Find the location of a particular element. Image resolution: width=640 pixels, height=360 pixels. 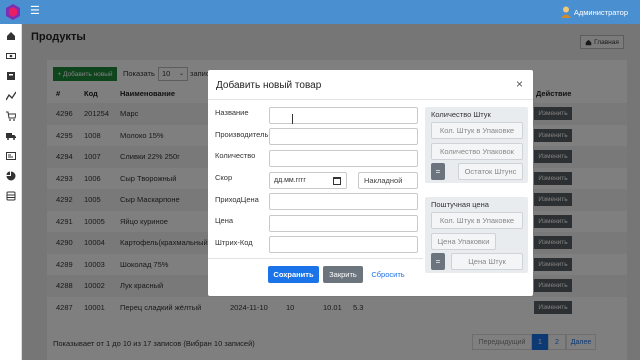

qty-rest-output: Остаток Штунс is located at coordinates (490, 171).